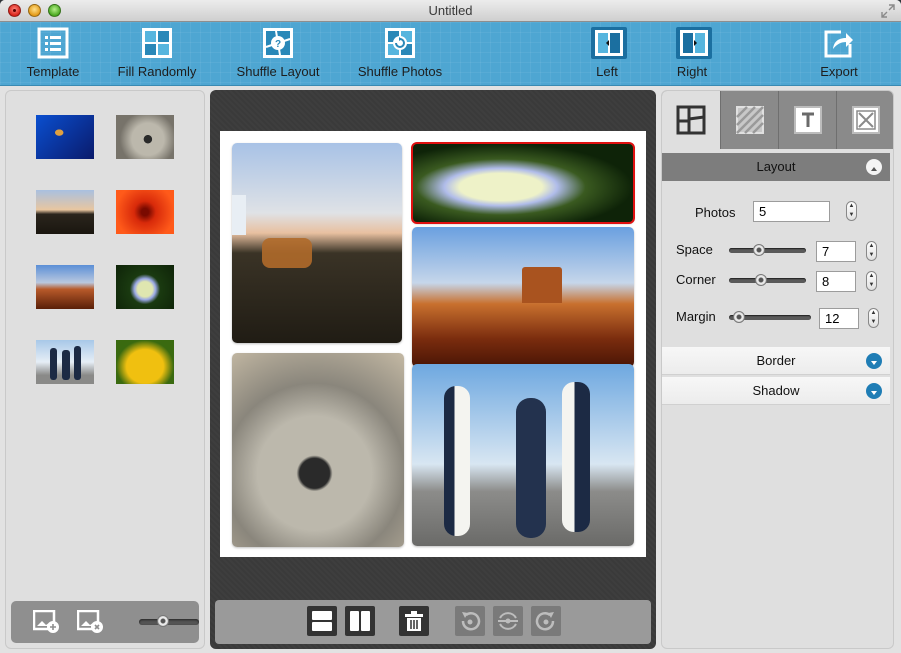  Describe the element at coordinates (278, 71) in the screenshot. I see `shuffle-layout-label: Shuffle Layout` at that location.